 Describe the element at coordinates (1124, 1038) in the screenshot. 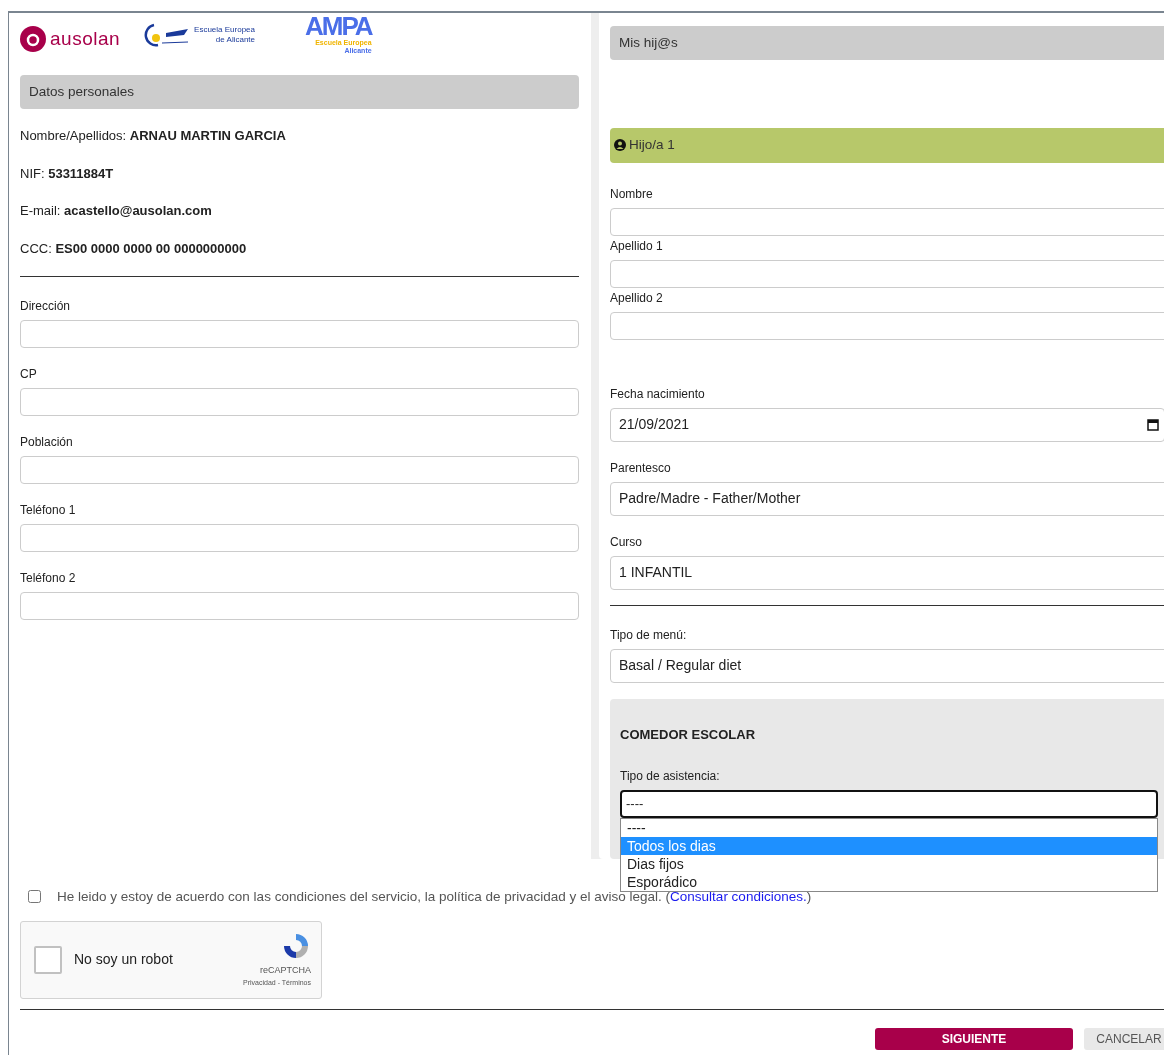

I see `cancel-button: CANCELAR` at that location.